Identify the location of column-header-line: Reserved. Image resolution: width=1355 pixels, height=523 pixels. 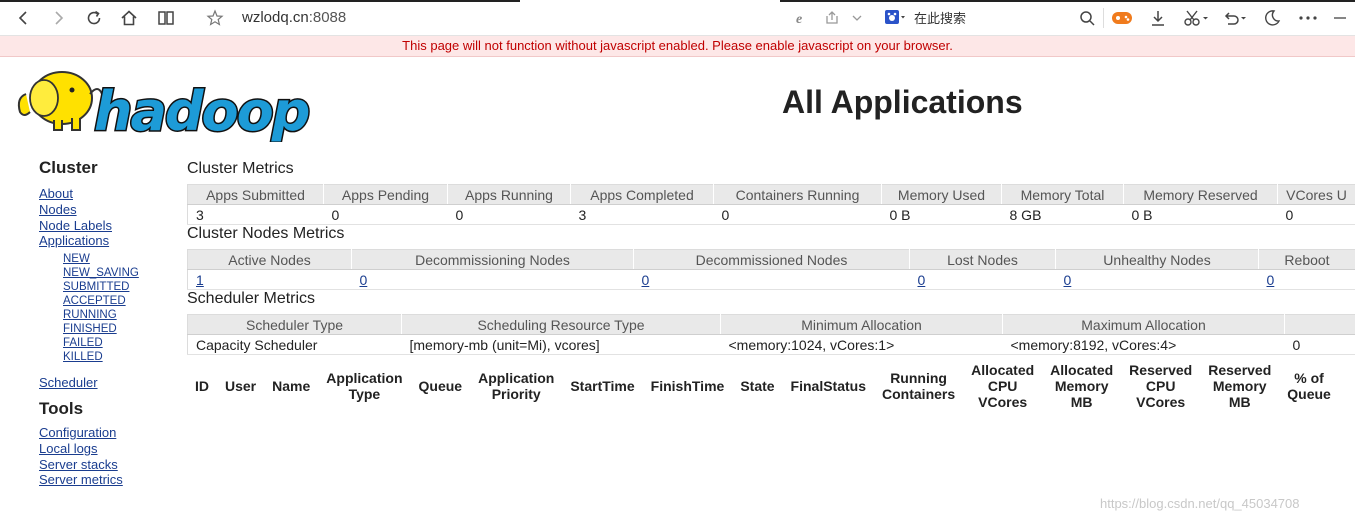
(1161, 370).